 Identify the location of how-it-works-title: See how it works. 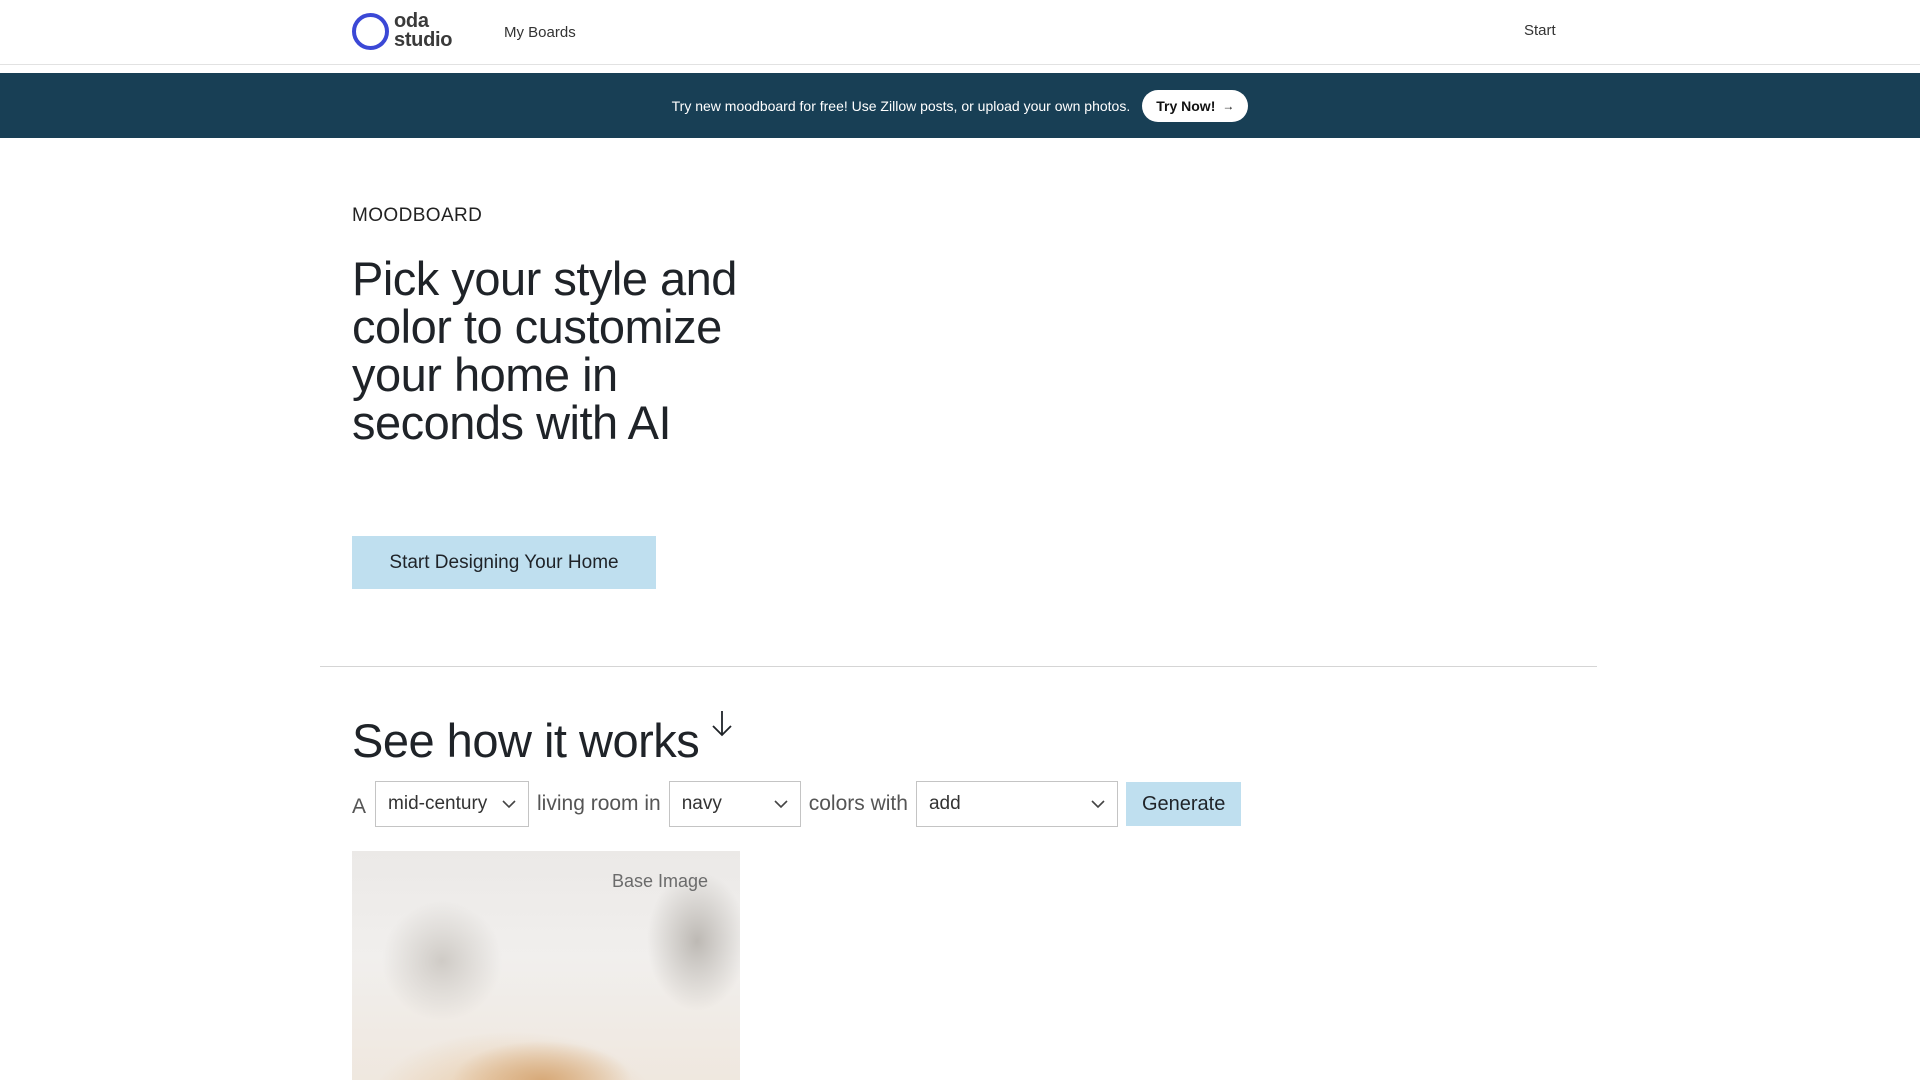
(542, 740).